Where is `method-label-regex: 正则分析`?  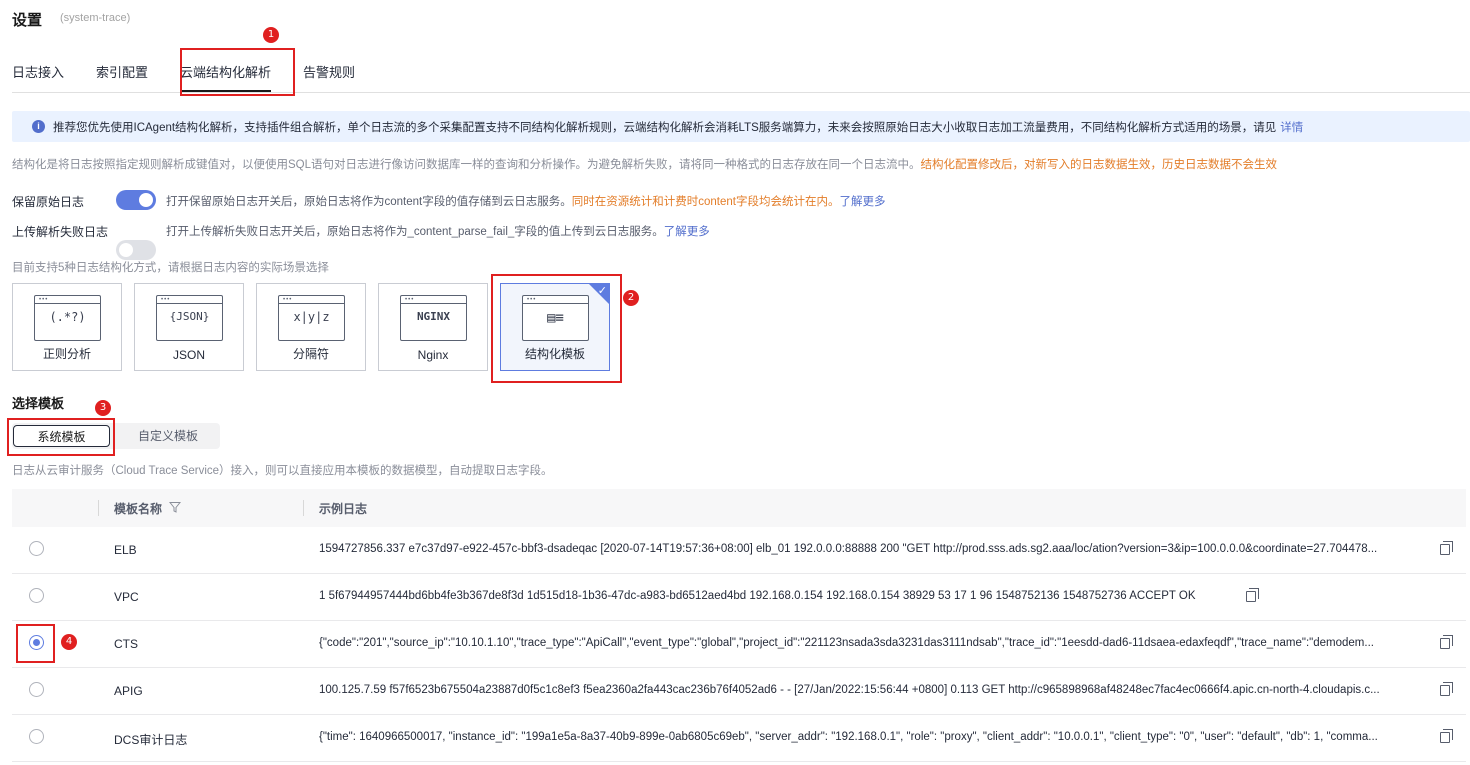 method-label-regex: 正则分析 is located at coordinates (66, 354).